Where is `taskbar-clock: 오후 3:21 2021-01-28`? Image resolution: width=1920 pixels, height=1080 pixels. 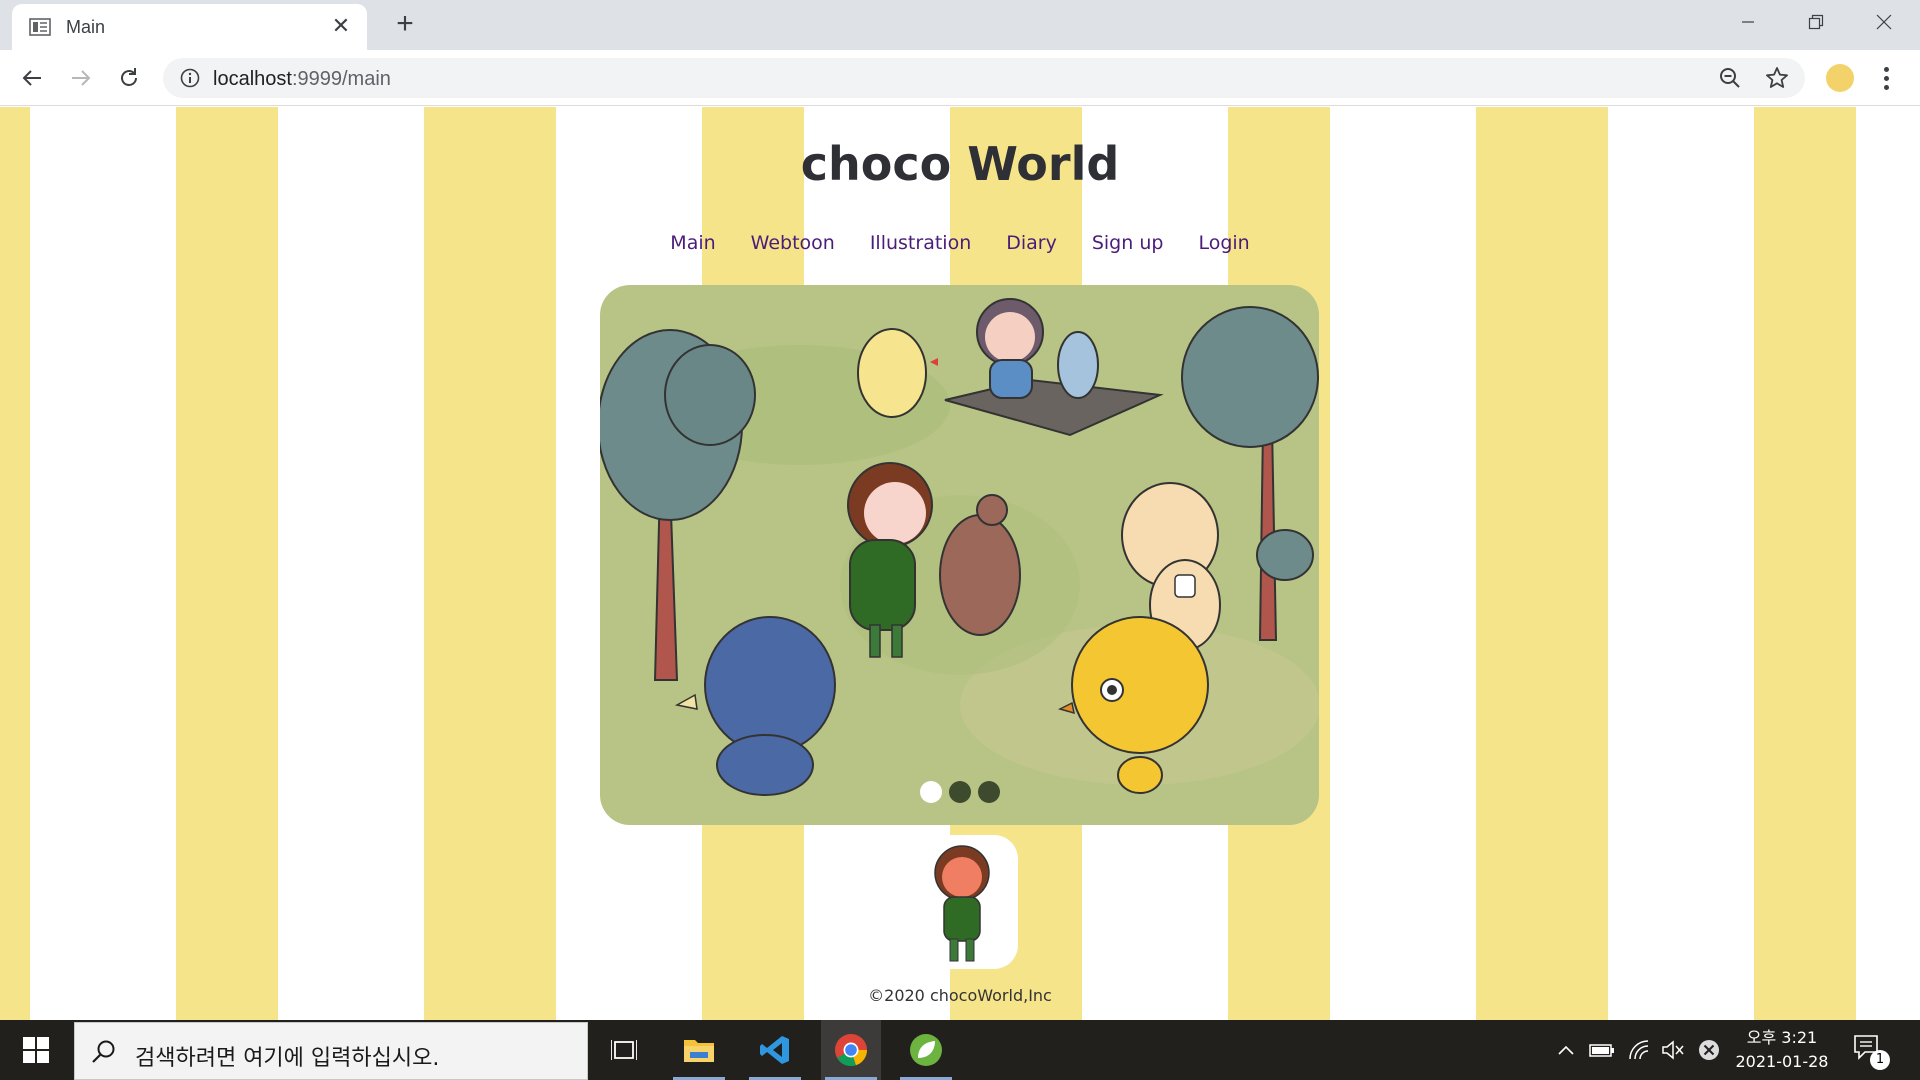 taskbar-clock: 오후 3:21 2021-01-28 is located at coordinates (1782, 1050).